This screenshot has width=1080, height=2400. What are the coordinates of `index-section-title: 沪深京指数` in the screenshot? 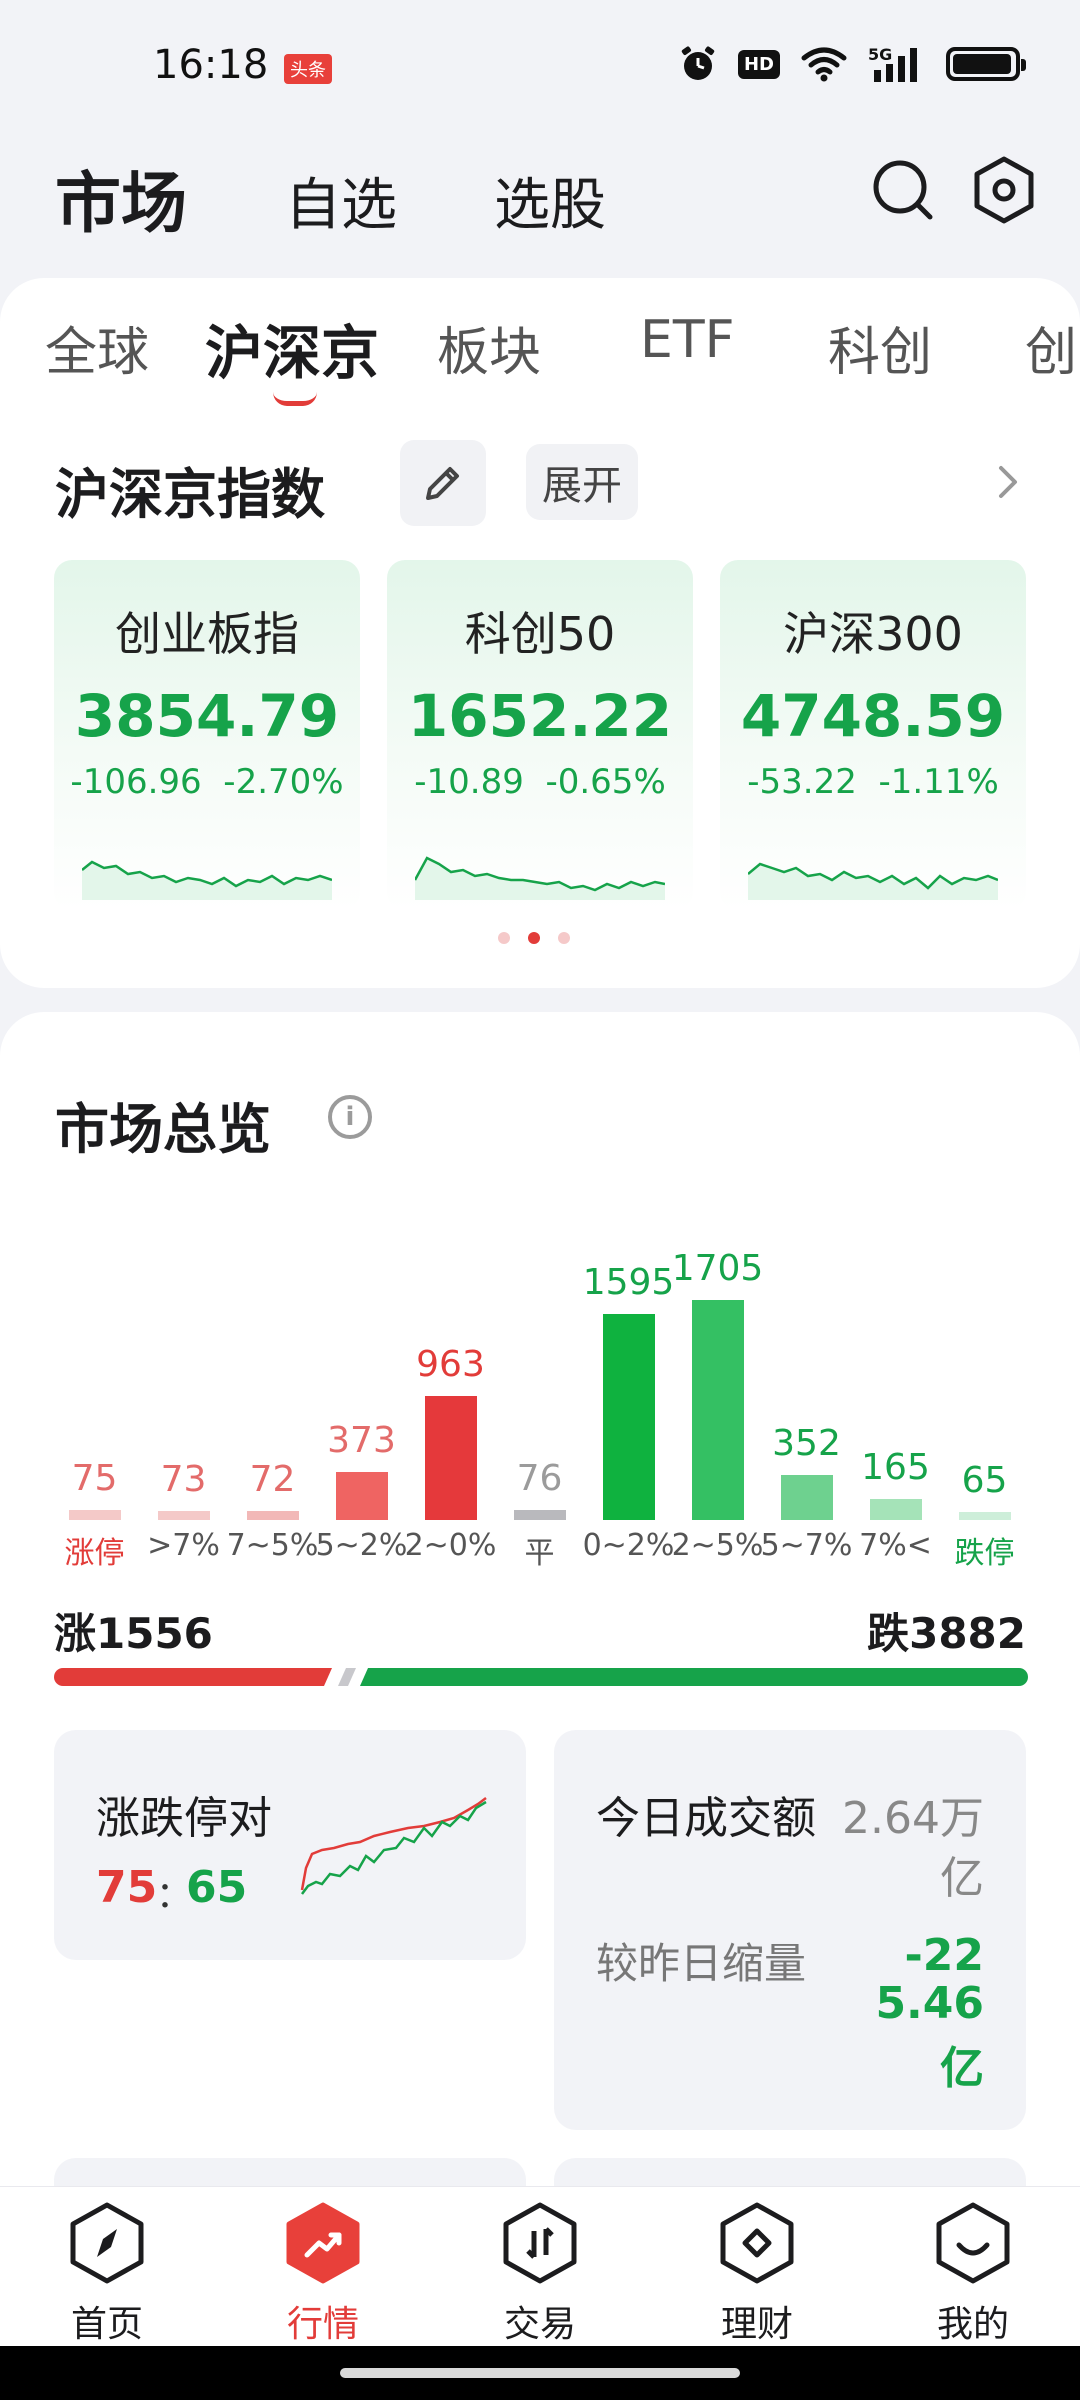 It's located at (190, 494).